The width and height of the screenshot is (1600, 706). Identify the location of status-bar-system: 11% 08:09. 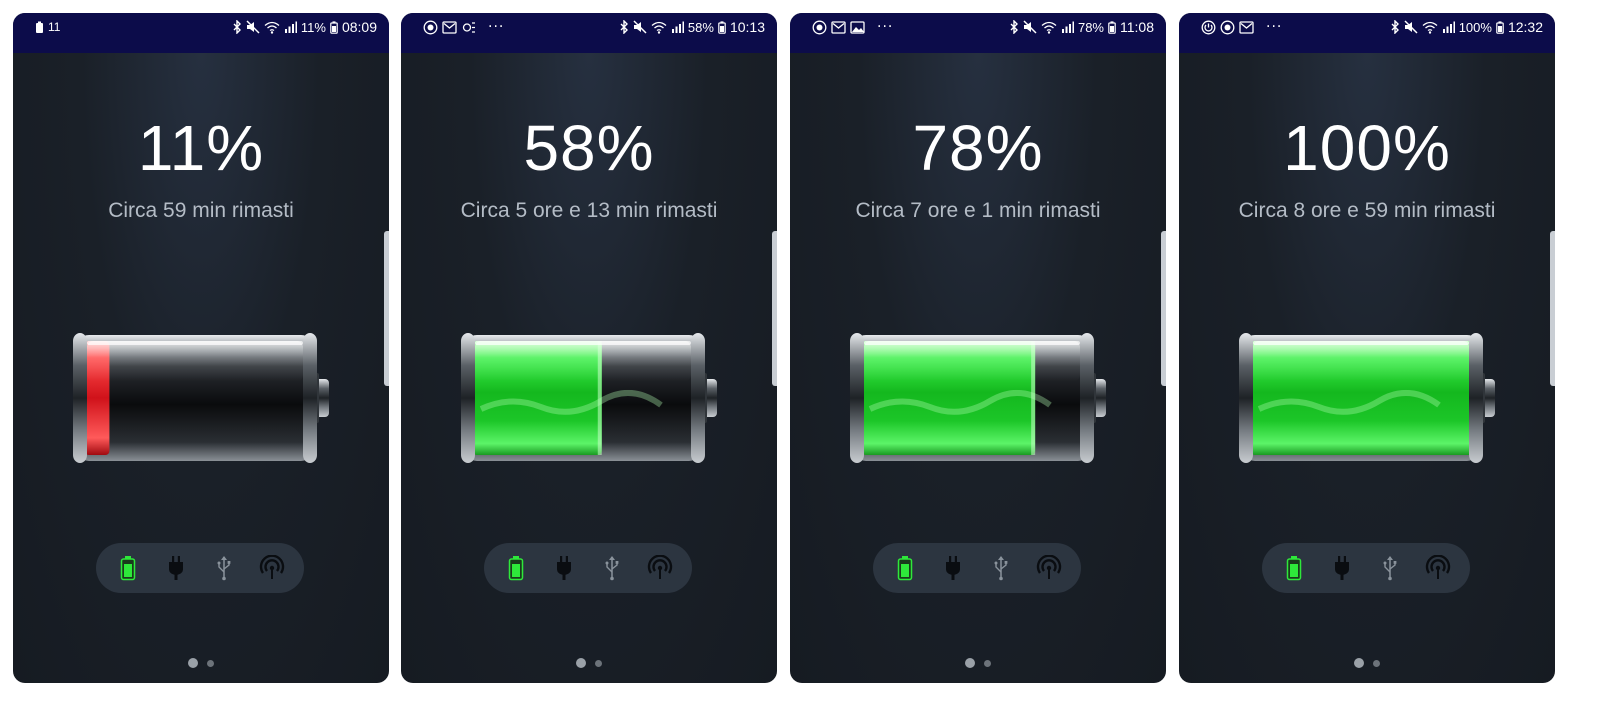
(305, 27).